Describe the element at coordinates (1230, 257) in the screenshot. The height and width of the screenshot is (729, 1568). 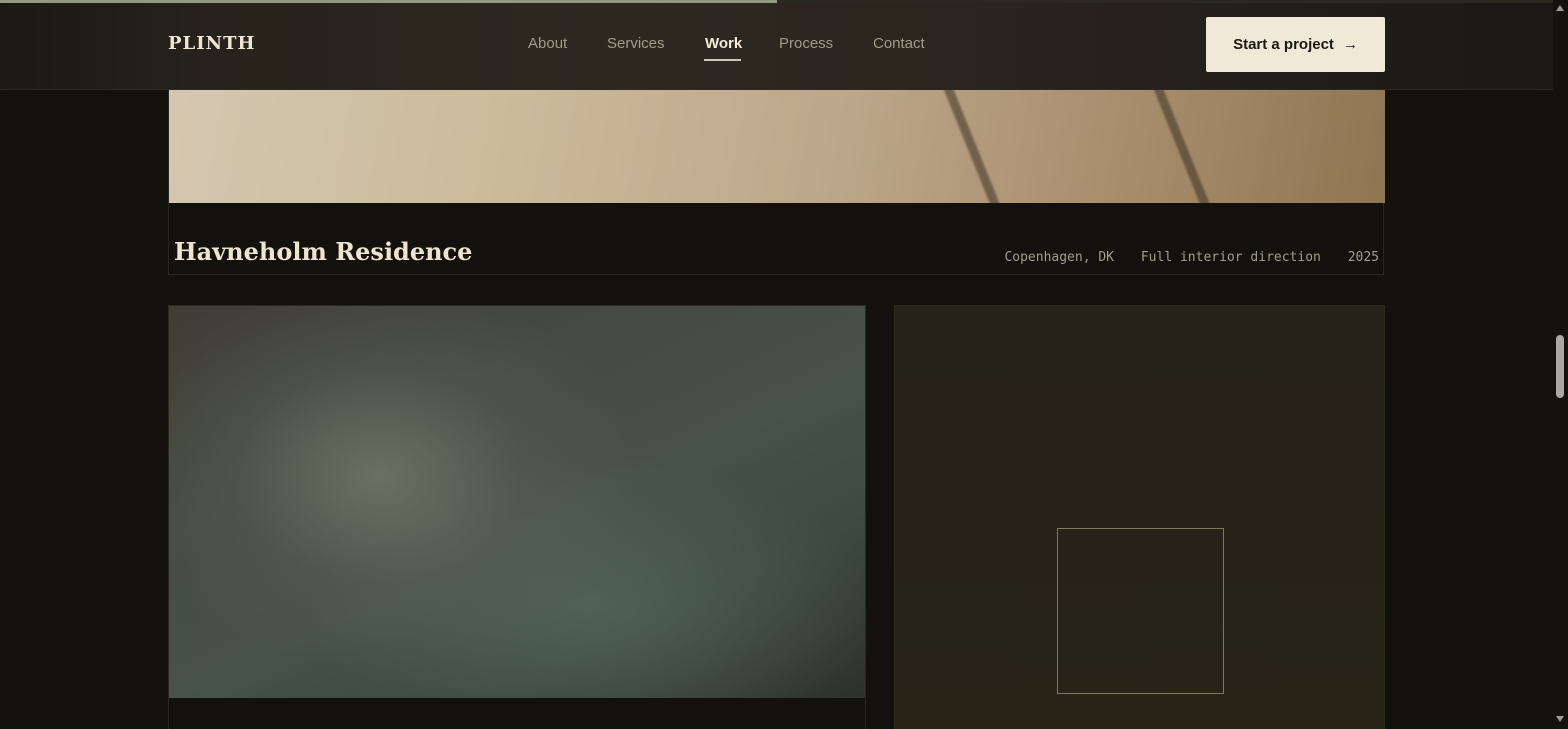
I see `project-scope: Full interior direction` at that location.